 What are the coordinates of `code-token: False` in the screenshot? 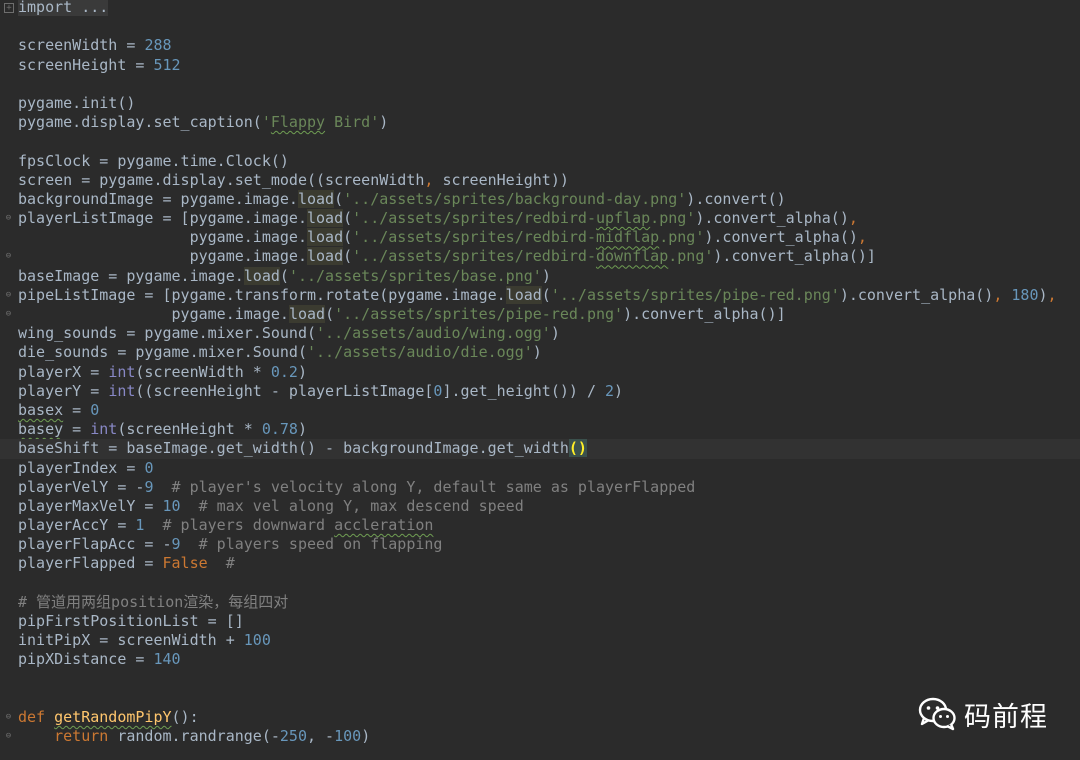 It's located at (185, 563).